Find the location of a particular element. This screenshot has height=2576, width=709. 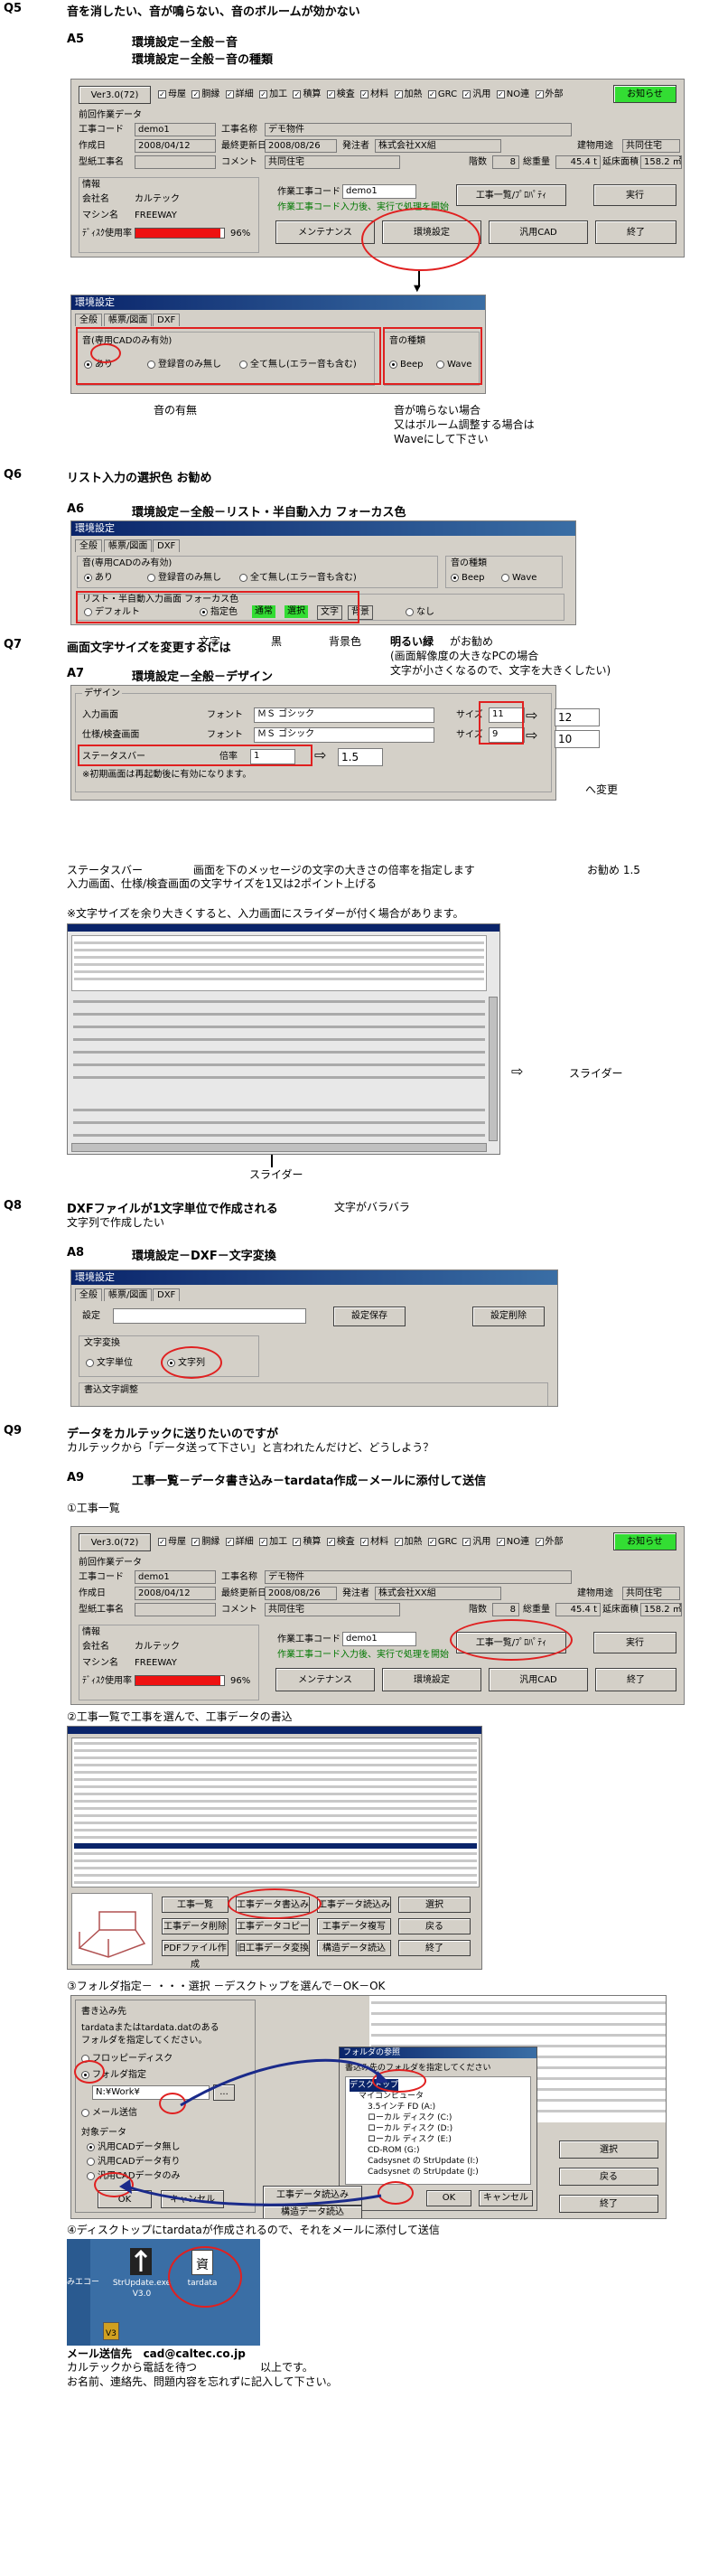

q8-question: DXFファイルが1文字単位で作成される is located at coordinates (172, 1209).